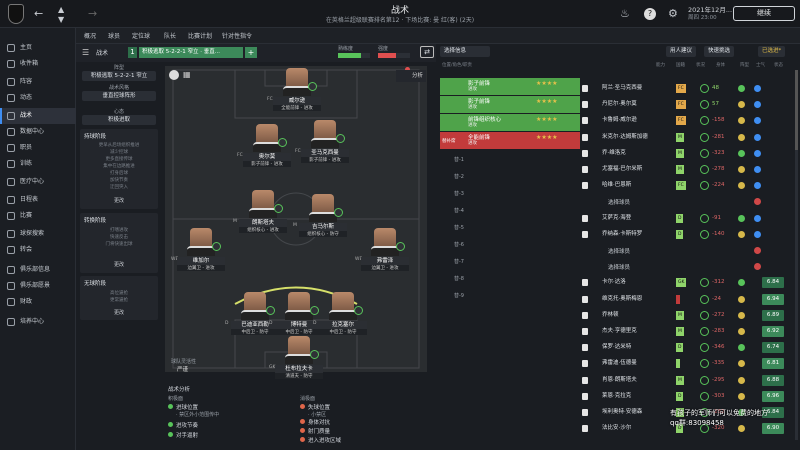 This screenshot has width=800, height=450. Describe the element at coordinates (685, 282) in the screenshot. I see `player-row: 卡尔·达洛 GK -312 6.84` at that location.